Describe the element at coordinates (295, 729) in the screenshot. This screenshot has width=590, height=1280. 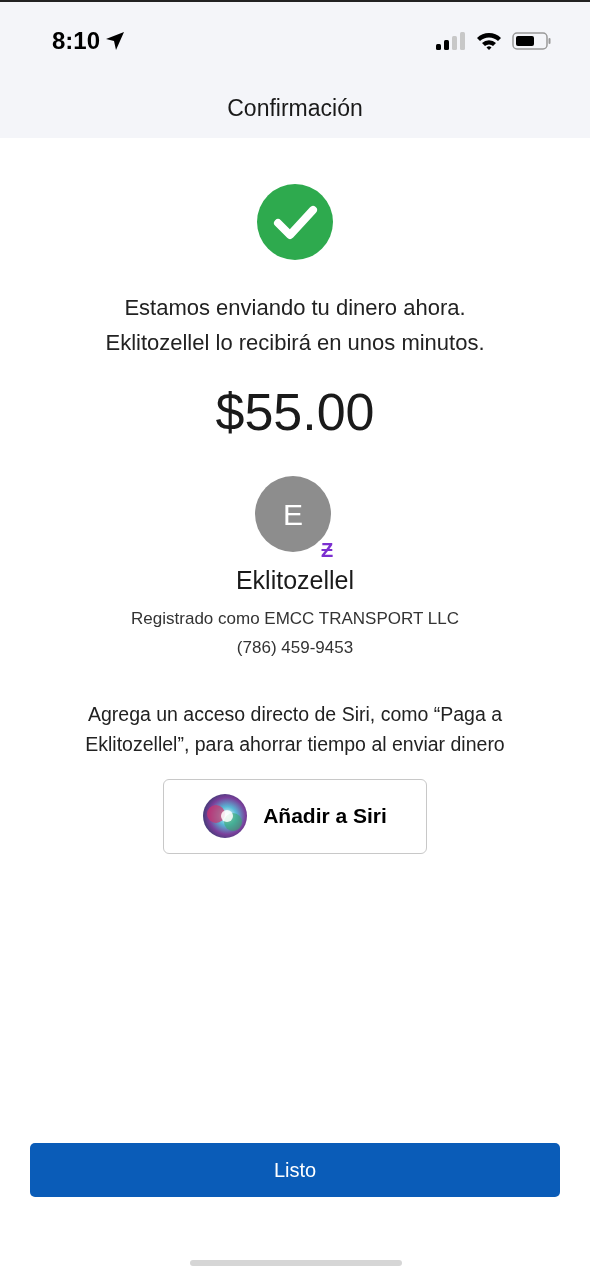
I see `siri-hint: Agrega un acceso directo de Siri, como “Paga a Eklitozellel”, para ahorrar tiempo al enviar dinero` at that location.